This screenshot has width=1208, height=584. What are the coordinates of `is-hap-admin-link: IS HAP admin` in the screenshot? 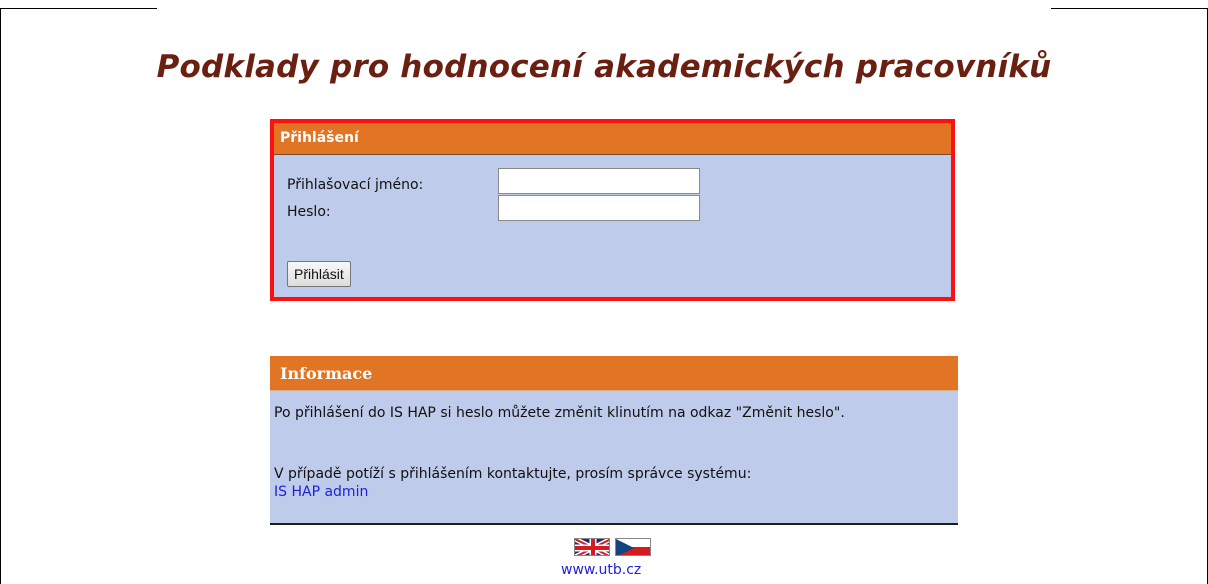 It's located at (321, 492).